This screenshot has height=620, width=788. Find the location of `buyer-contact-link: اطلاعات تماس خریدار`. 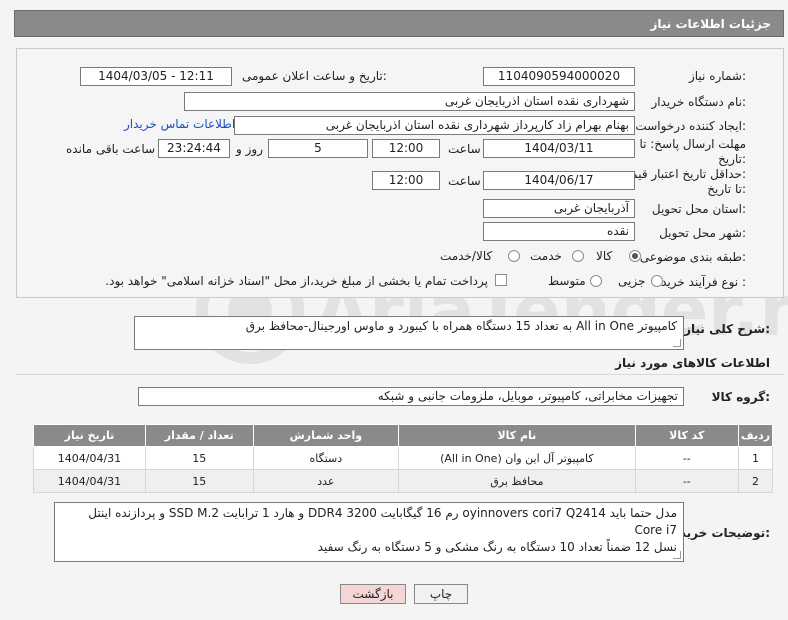

buyer-contact-link: اطلاعات تماس خریدار is located at coordinates (179, 124).